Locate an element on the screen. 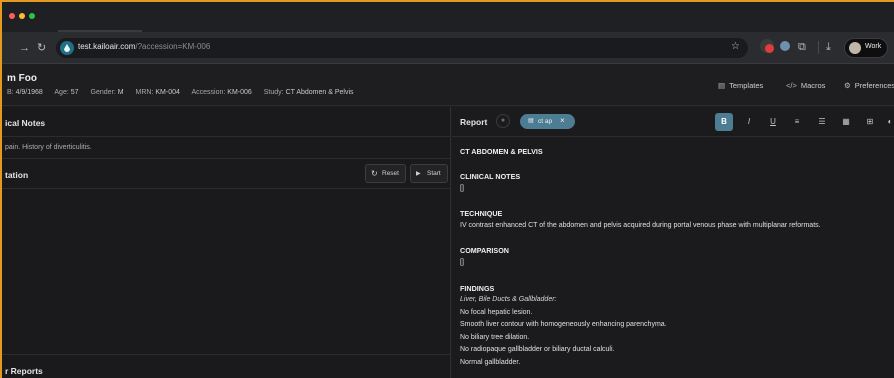 This screenshot has width=894, height=378. url-host: test.kailoair.com is located at coordinates (107, 46).